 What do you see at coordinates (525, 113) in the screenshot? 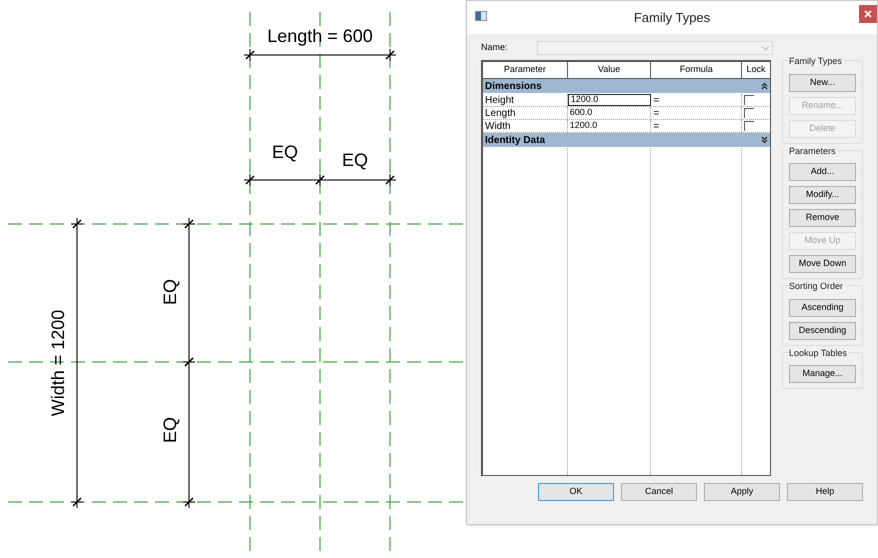
I see `parameter-name-cell: Length` at bounding box center [525, 113].